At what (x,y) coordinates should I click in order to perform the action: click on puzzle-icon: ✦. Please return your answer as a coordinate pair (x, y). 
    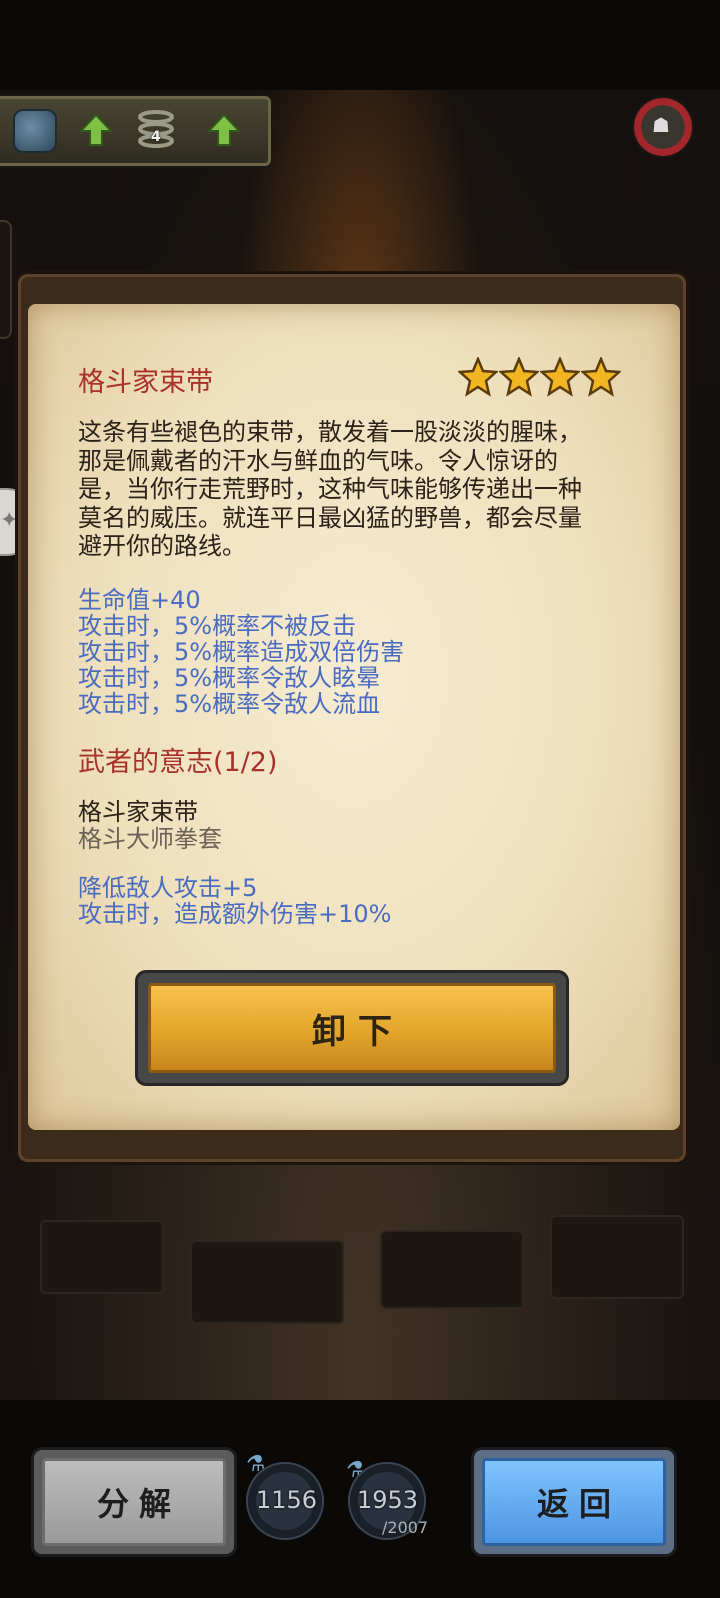
    Looking at the image, I should click on (9, 520).